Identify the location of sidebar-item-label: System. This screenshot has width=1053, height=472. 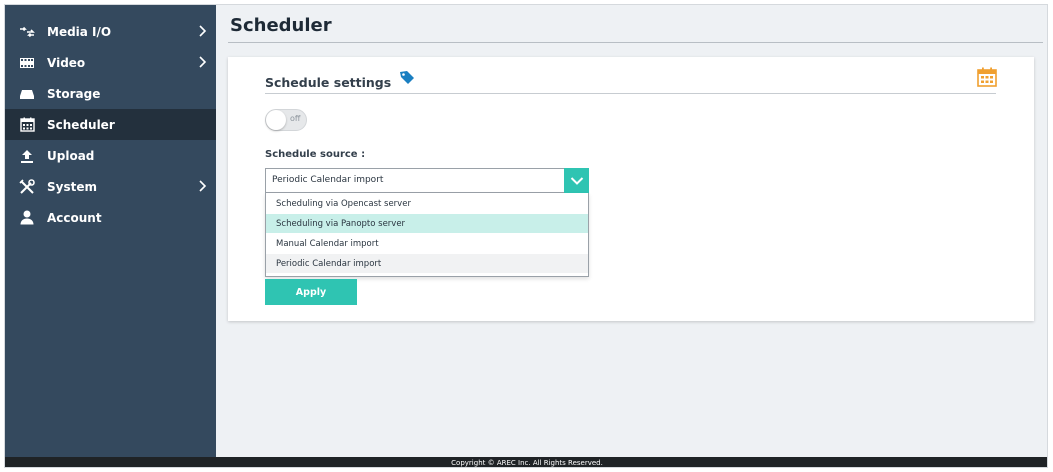
(72, 186).